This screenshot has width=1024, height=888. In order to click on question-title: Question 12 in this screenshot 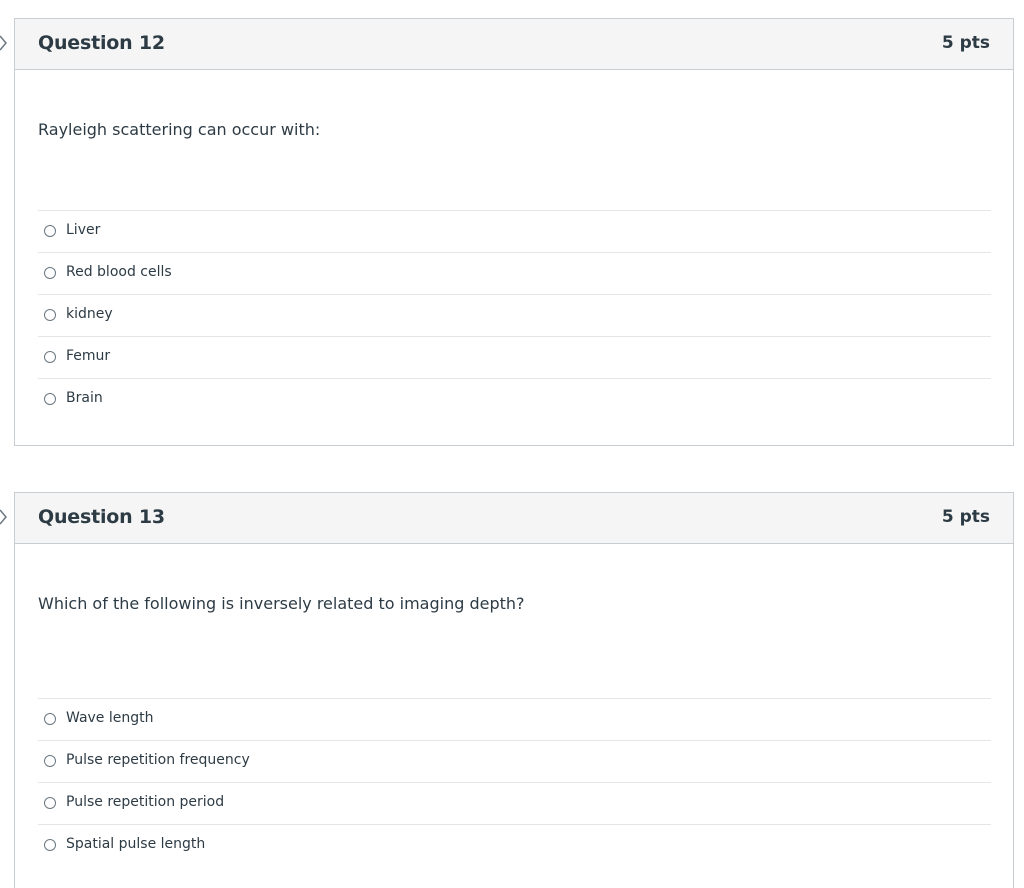, I will do `click(101, 43)`.